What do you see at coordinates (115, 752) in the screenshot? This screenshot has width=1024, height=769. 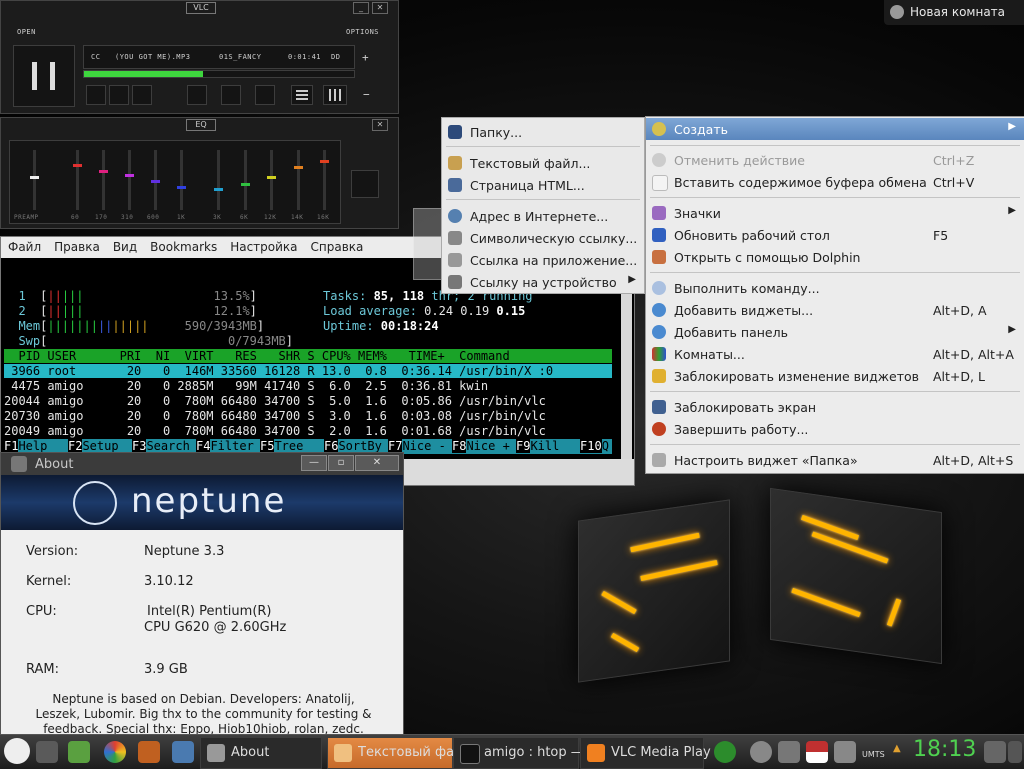 I see `browser-icon` at bounding box center [115, 752].